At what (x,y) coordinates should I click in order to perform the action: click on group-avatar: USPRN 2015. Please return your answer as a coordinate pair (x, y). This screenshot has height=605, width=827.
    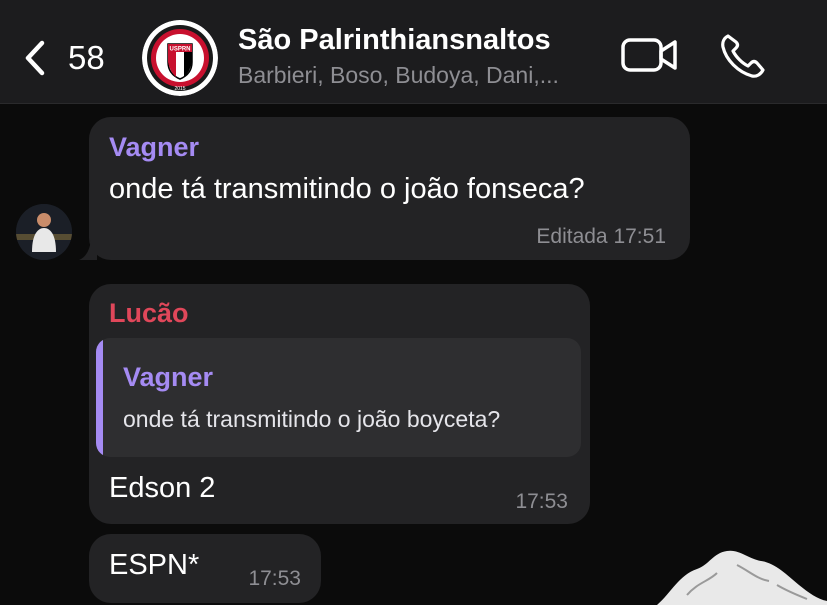
    Looking at the image, I should click on (180, 58).